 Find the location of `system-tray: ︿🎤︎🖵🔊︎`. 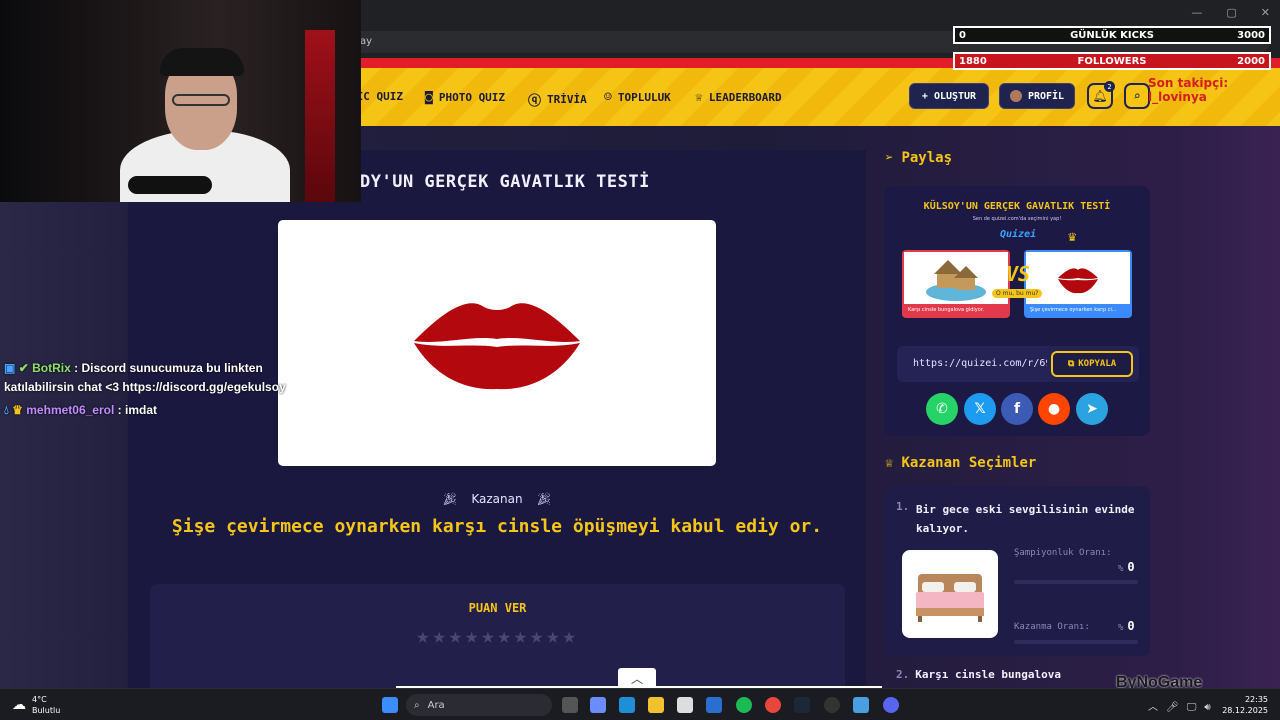

system-tray: ︿🎤︎🖵🔊︎ is located at coordinates (1183, 705).